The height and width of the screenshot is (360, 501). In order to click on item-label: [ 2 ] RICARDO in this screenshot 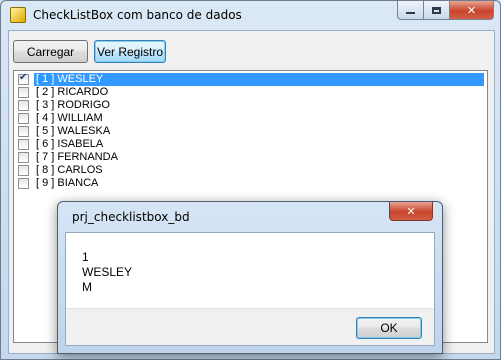, I will do `click(72, 92)`.